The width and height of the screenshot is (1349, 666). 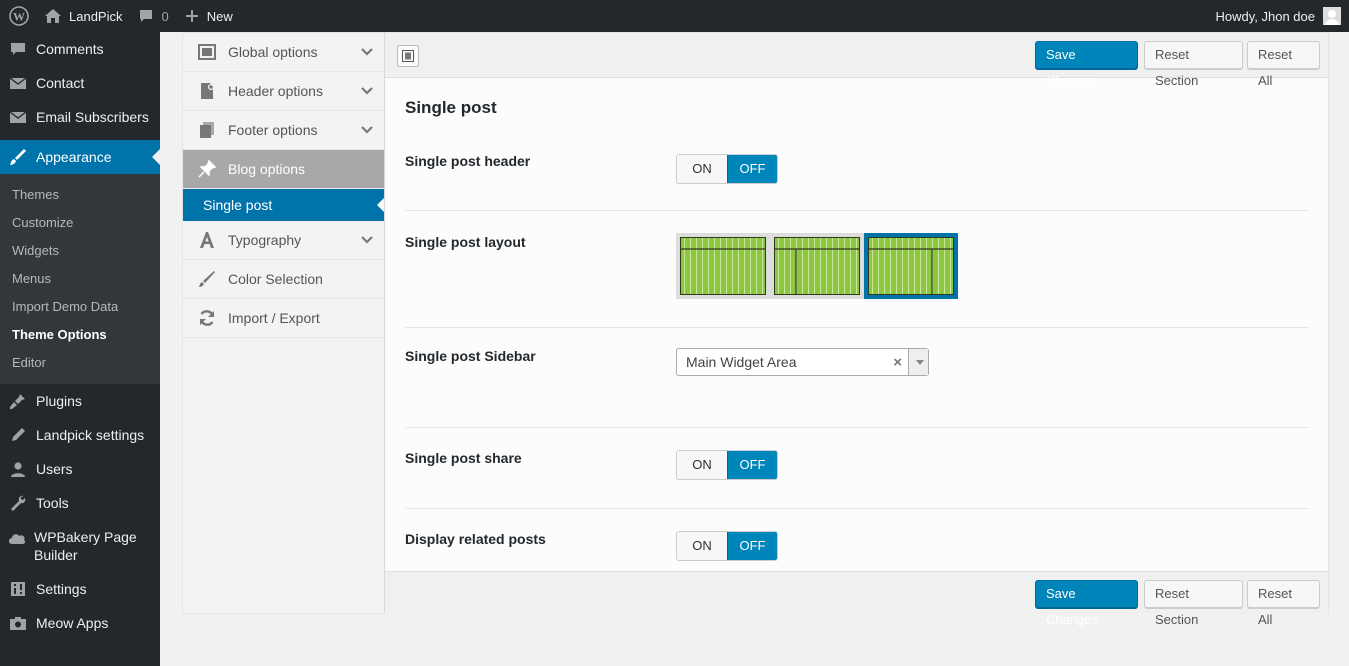 I want to click on menu-item-tools: Tools, so click(x=80, y=503).